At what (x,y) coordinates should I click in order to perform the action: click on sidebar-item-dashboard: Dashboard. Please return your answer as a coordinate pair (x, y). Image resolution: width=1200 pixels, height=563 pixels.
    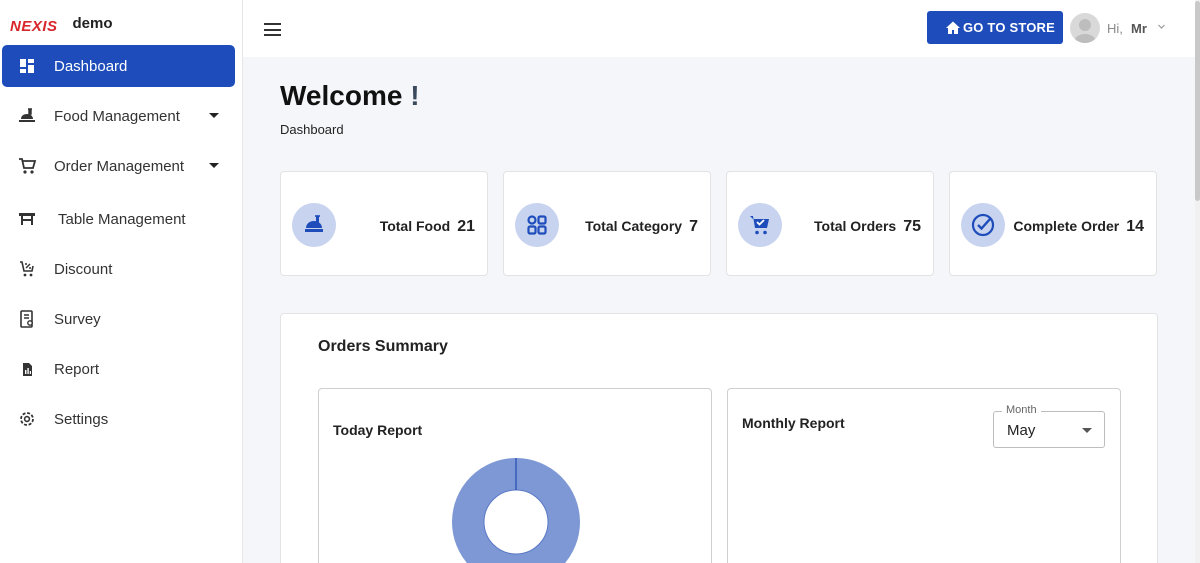
    Looking at the image, I should click on (118, 66).